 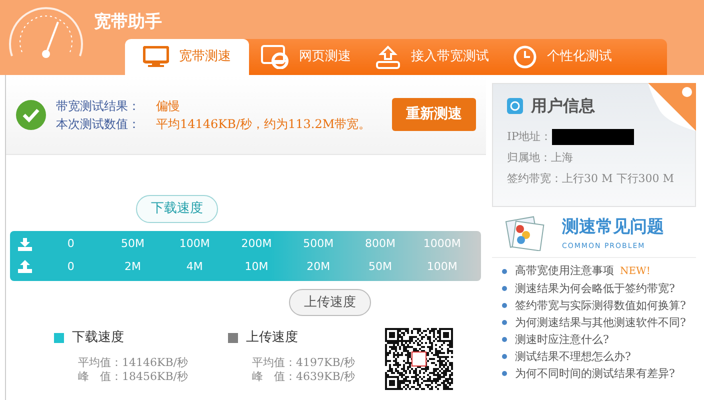 I want to click on faq-link: 测试结果不理想怎么办?, so click(x=573, y=356).